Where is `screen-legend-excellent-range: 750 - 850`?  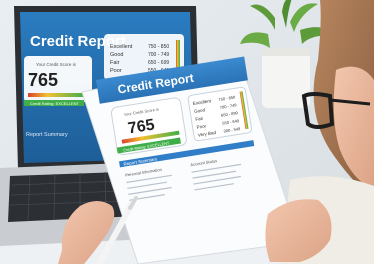
screen-legend-excellent-range: 750 - 850 is located at coordinates (158, 47).